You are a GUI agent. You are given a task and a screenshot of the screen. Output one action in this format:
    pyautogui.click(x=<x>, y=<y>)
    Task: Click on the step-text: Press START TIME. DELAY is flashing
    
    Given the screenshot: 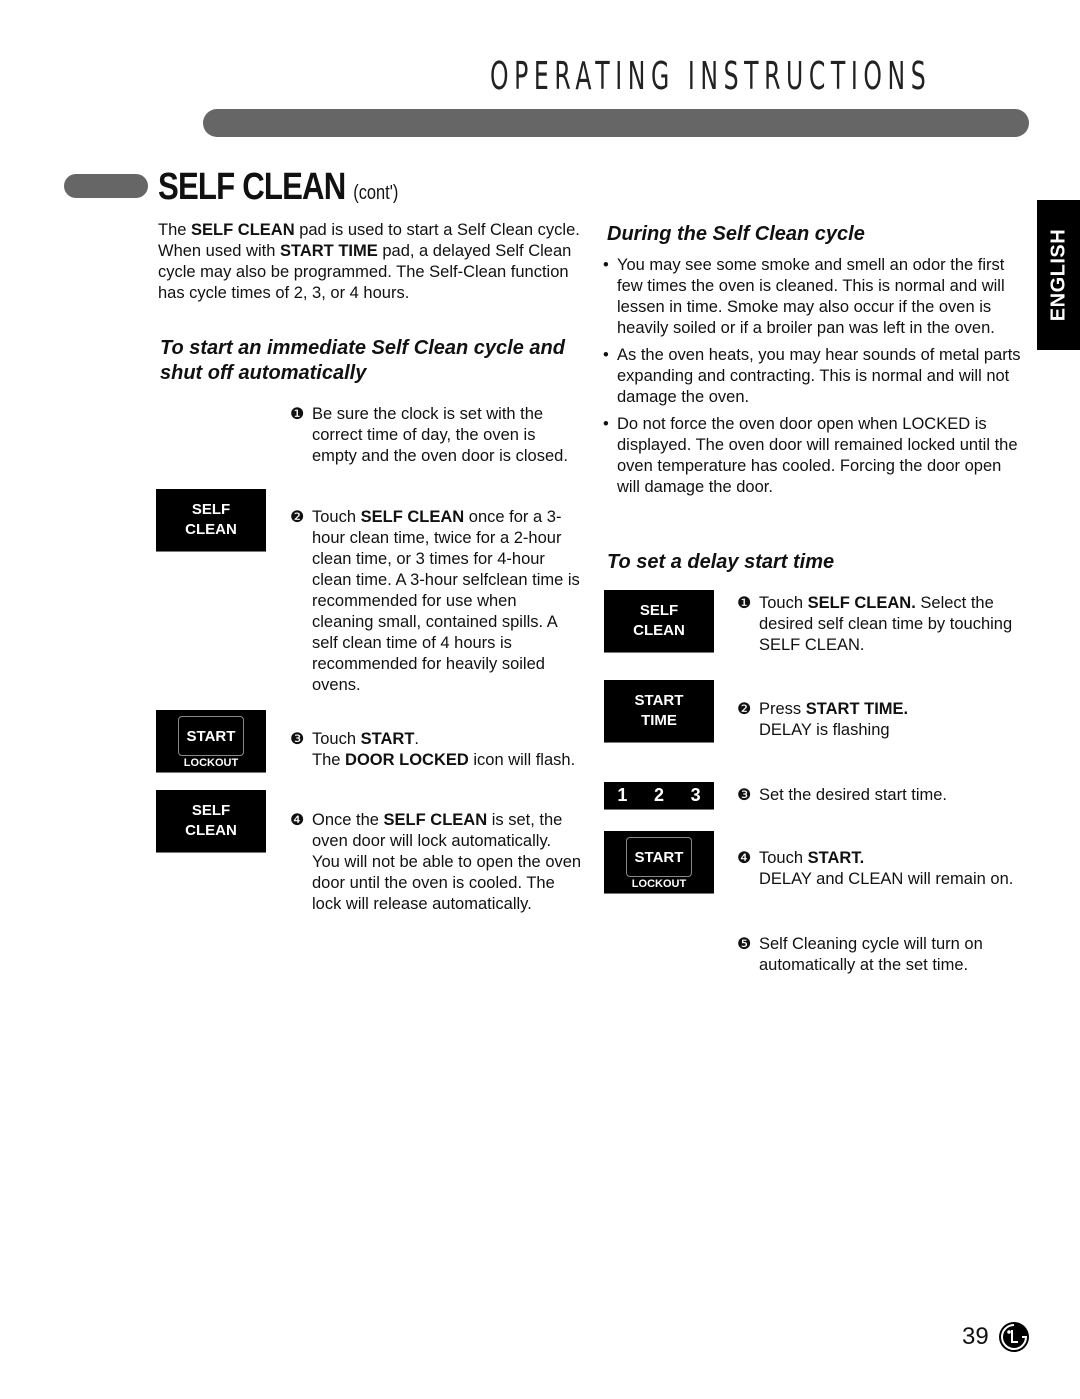 What is the action you would take?
    pyautogui.click(x=895, y=720)
    